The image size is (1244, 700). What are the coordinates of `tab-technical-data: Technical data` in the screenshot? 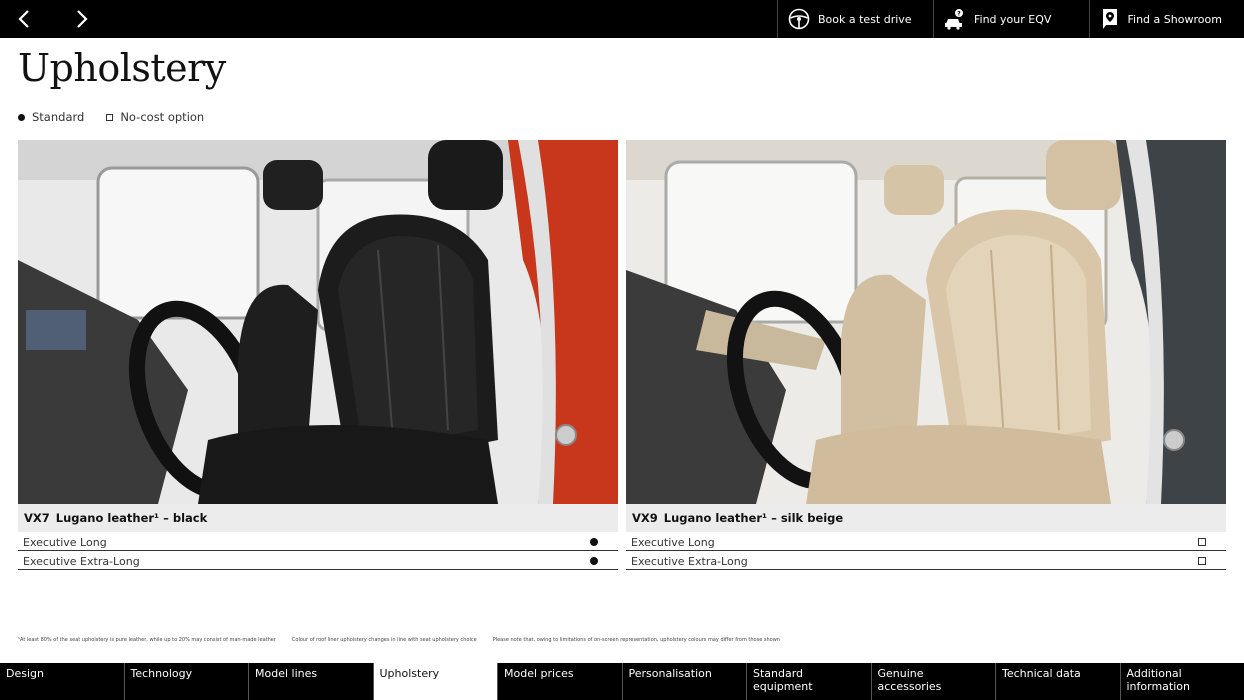 It's located at (1058, 681).